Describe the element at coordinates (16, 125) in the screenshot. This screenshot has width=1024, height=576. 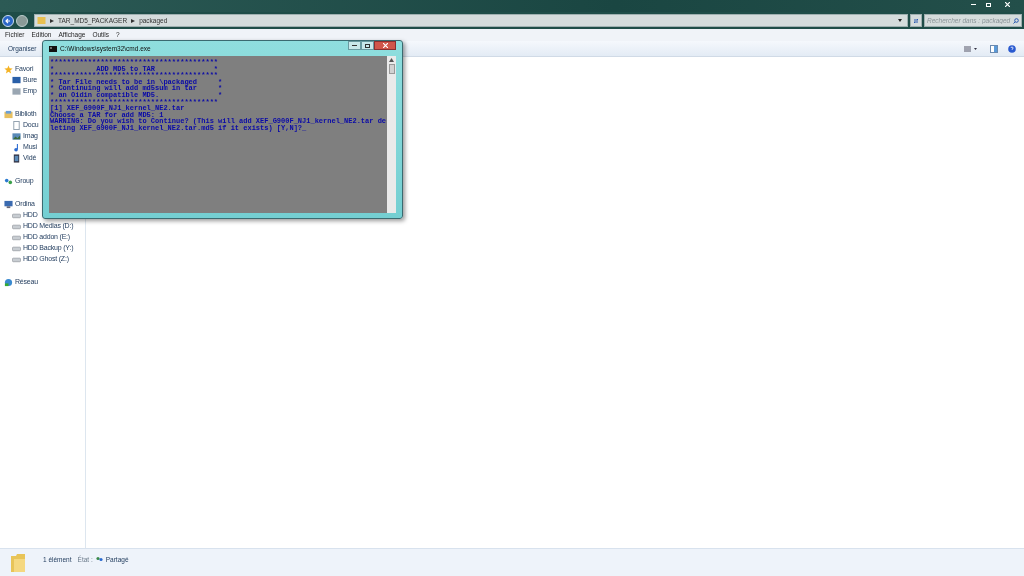
I see `document-icon` at that location.